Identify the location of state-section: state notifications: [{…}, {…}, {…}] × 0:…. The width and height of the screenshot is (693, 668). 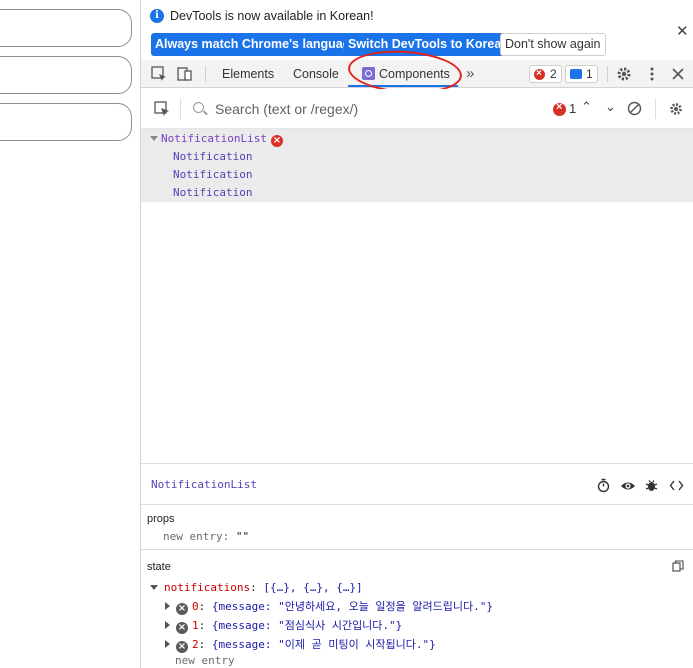
(417, 609).